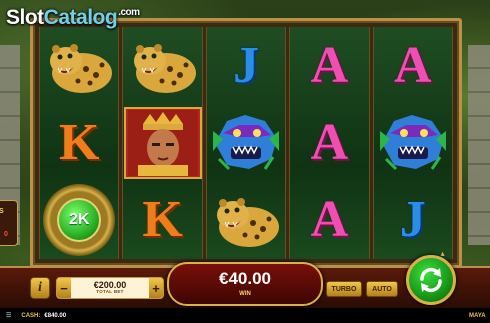 Image resolution: width=490 pixels, height=323 pixels. What do you see at coordinates (31, 315) in the screenshot?
I see `cash-label: CASH:` at bounding box center [31, 315].